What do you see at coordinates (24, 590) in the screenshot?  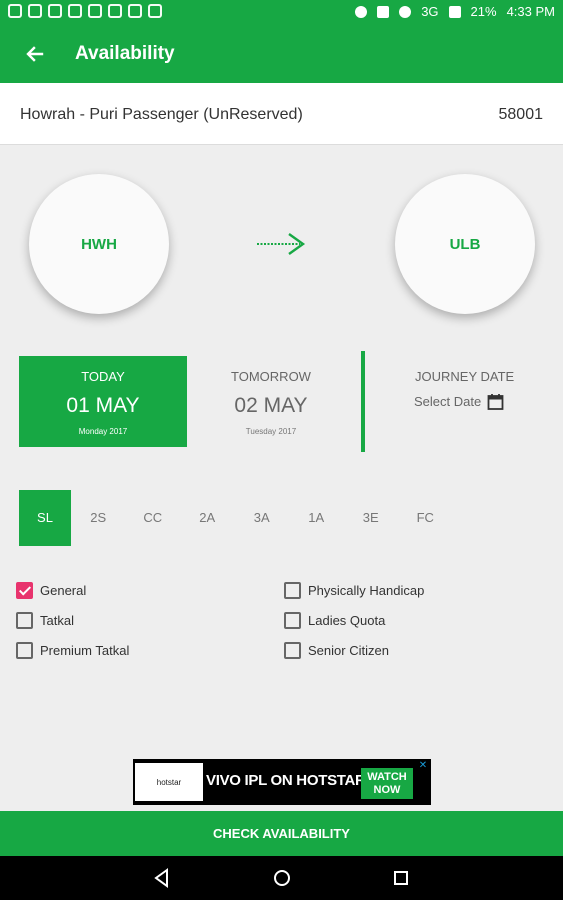 I see `checkbox-checked-icon` at bounding box center [24, 590].